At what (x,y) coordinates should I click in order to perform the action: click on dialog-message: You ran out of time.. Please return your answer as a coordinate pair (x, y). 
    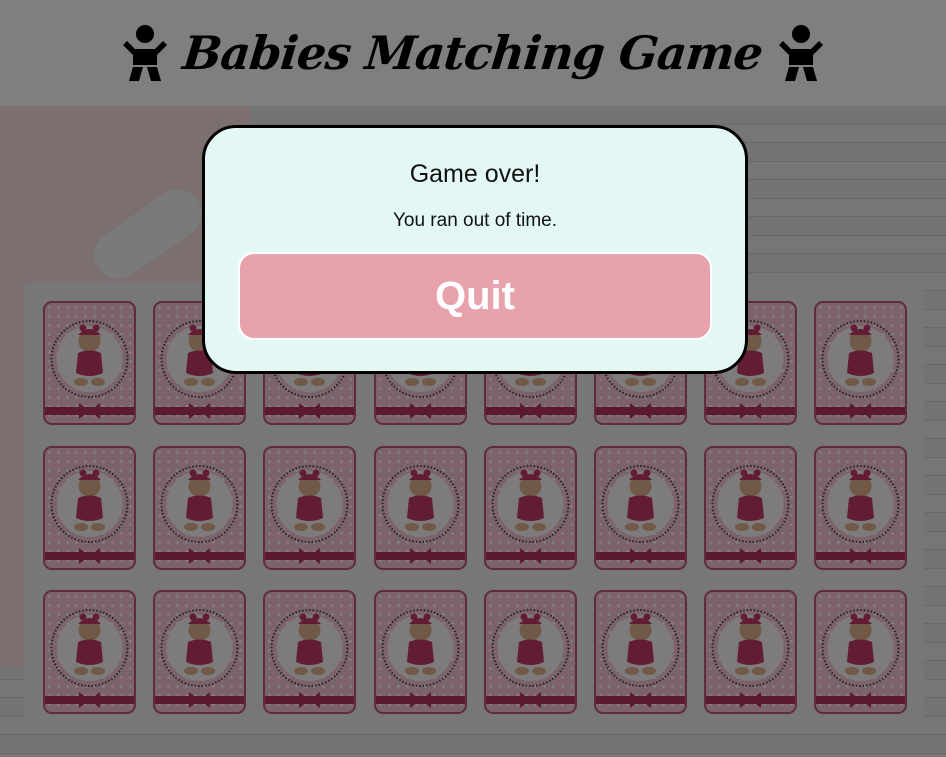
    Looking at the image, I should click on (475, 220).